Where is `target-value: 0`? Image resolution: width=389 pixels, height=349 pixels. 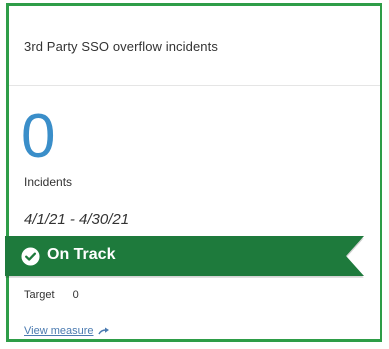
target-value: 0 is located at coordinates (75, 295).